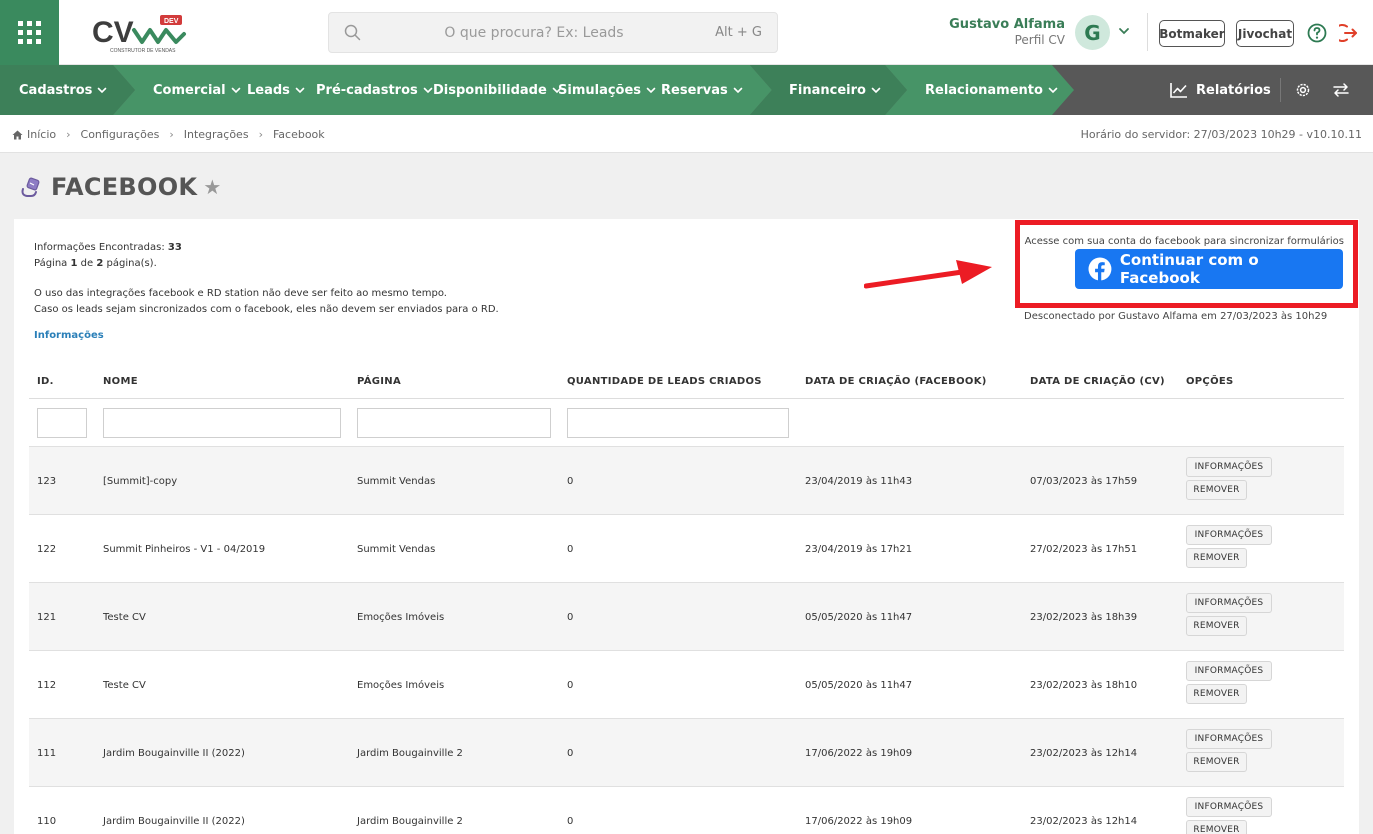 This screenshot has width=1373, height=834. Describe the element at coordinates (276, 90) in the screenshot. I see `nav-leads: Leads` at that location.